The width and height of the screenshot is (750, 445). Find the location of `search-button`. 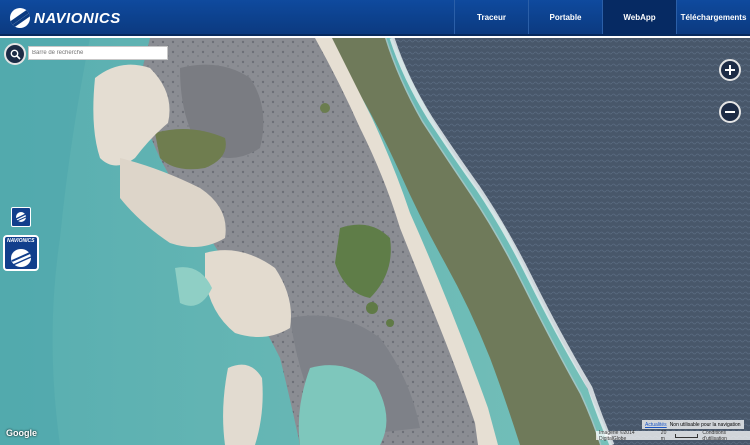

search-button is located at coordinates (15, 54).